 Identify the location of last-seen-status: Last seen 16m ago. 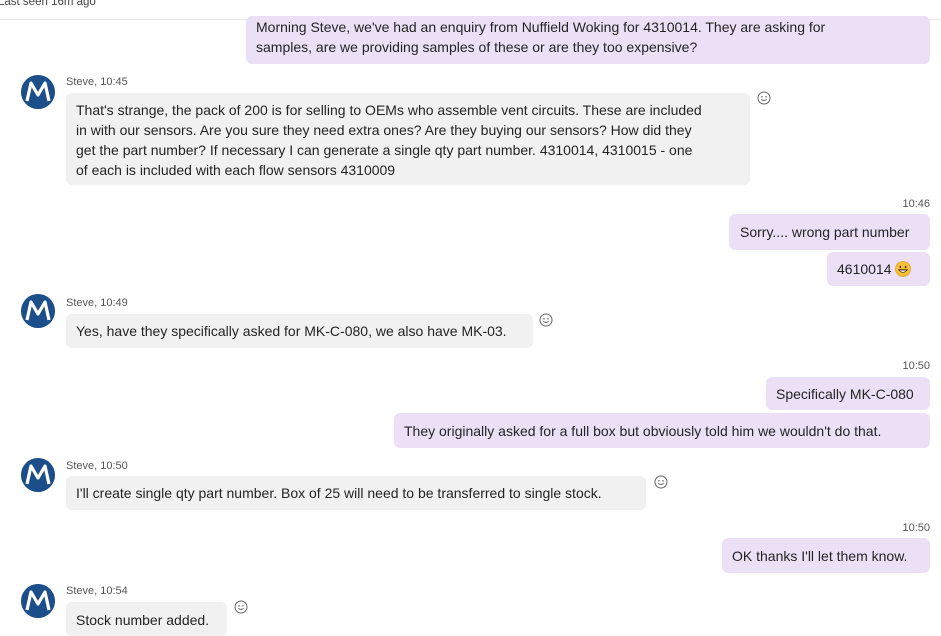
(48, 4).